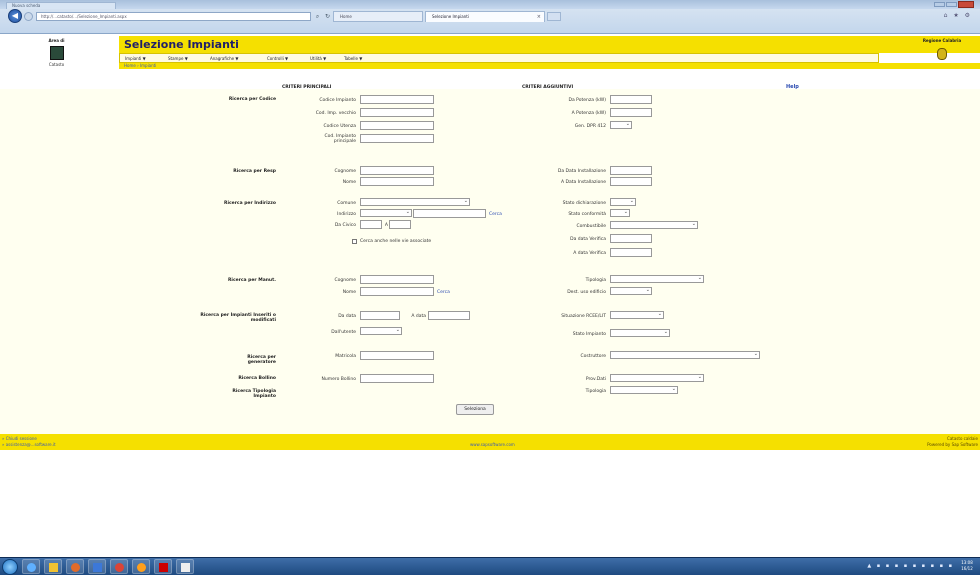 This screenshot has width=980, height=575. What do you see at coordinates (28, 16) in the screenshot?
I see `forward-button` at bounding box center [28, 16].